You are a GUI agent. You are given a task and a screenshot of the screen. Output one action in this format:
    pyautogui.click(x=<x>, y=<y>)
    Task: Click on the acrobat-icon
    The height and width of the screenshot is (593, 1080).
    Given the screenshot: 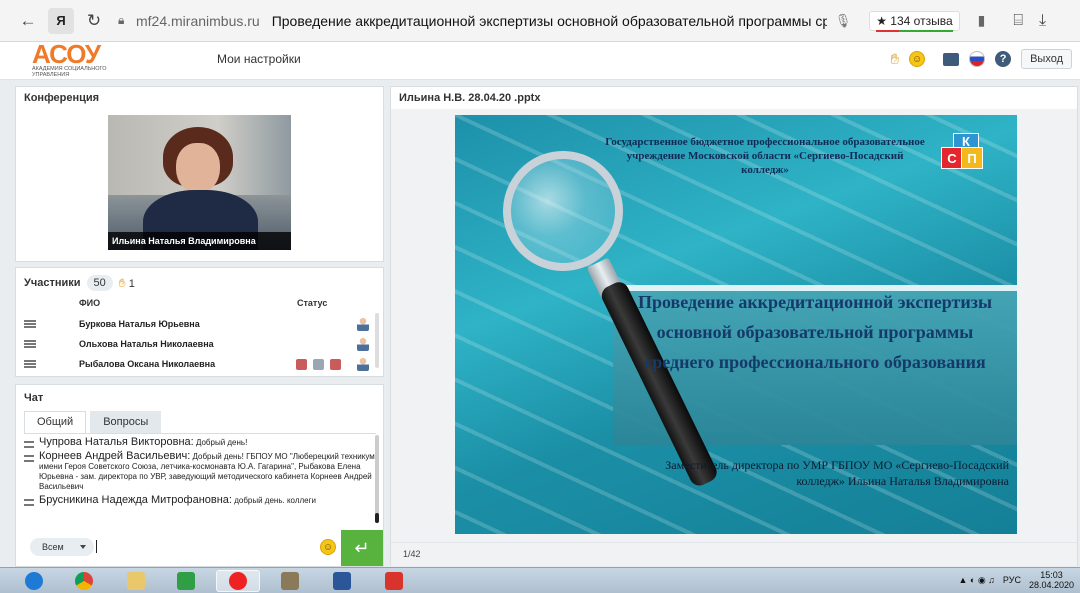 What is the action you would take?
    pyautogui.click(x=394, y=581)
    